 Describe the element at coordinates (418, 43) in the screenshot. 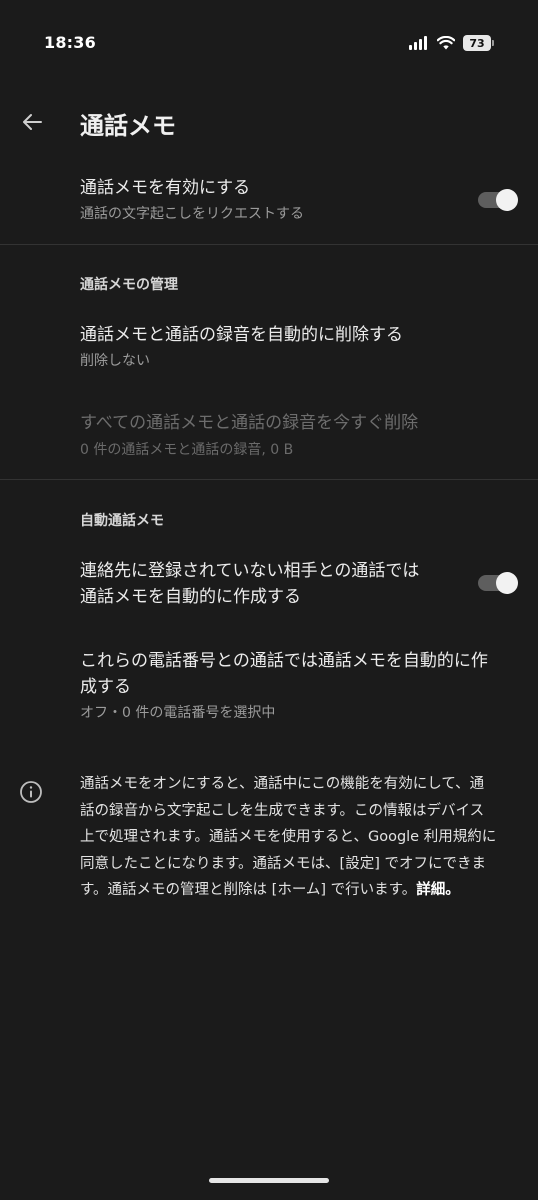

I see `cell-signal-icon` at that location.